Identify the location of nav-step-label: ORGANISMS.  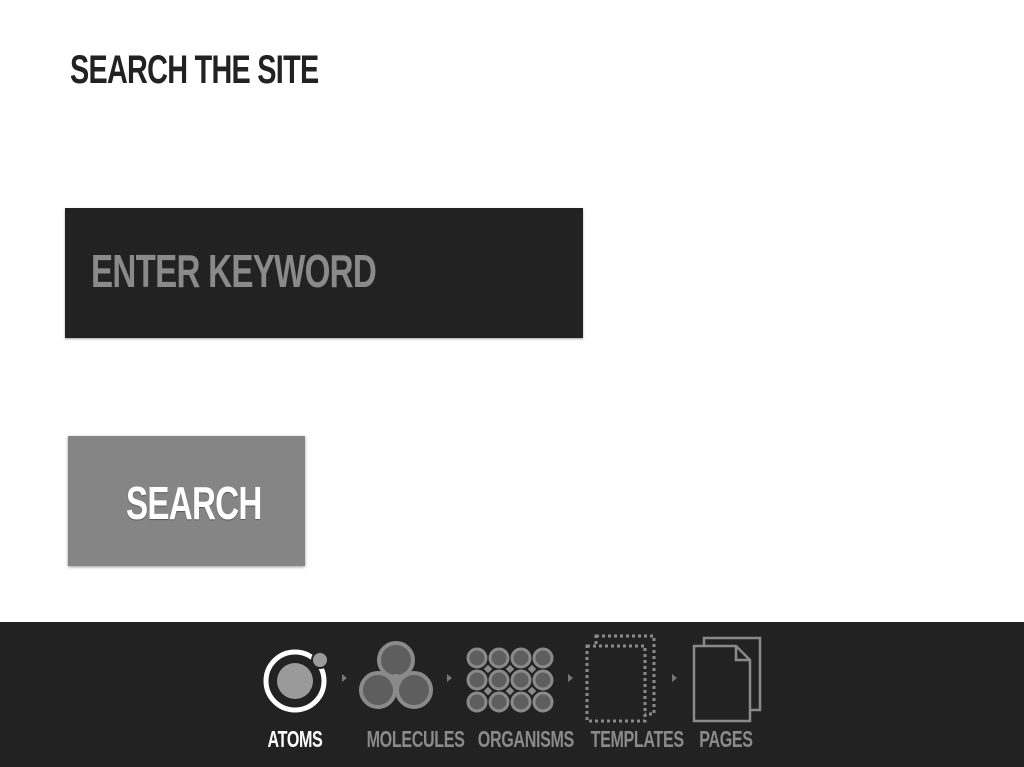
(525, 739).